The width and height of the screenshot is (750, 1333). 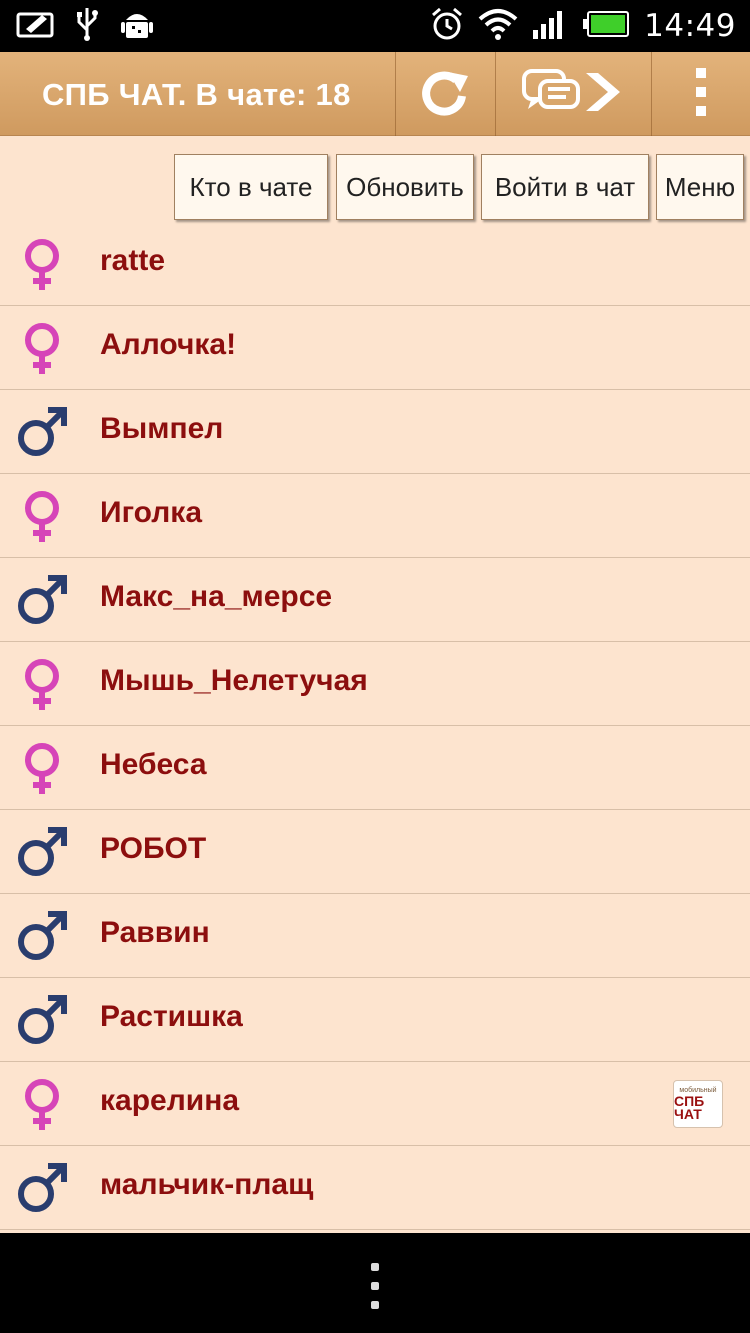 I want to click on user-name: Мышь_Нелетучая, so click(x=234, y=680).